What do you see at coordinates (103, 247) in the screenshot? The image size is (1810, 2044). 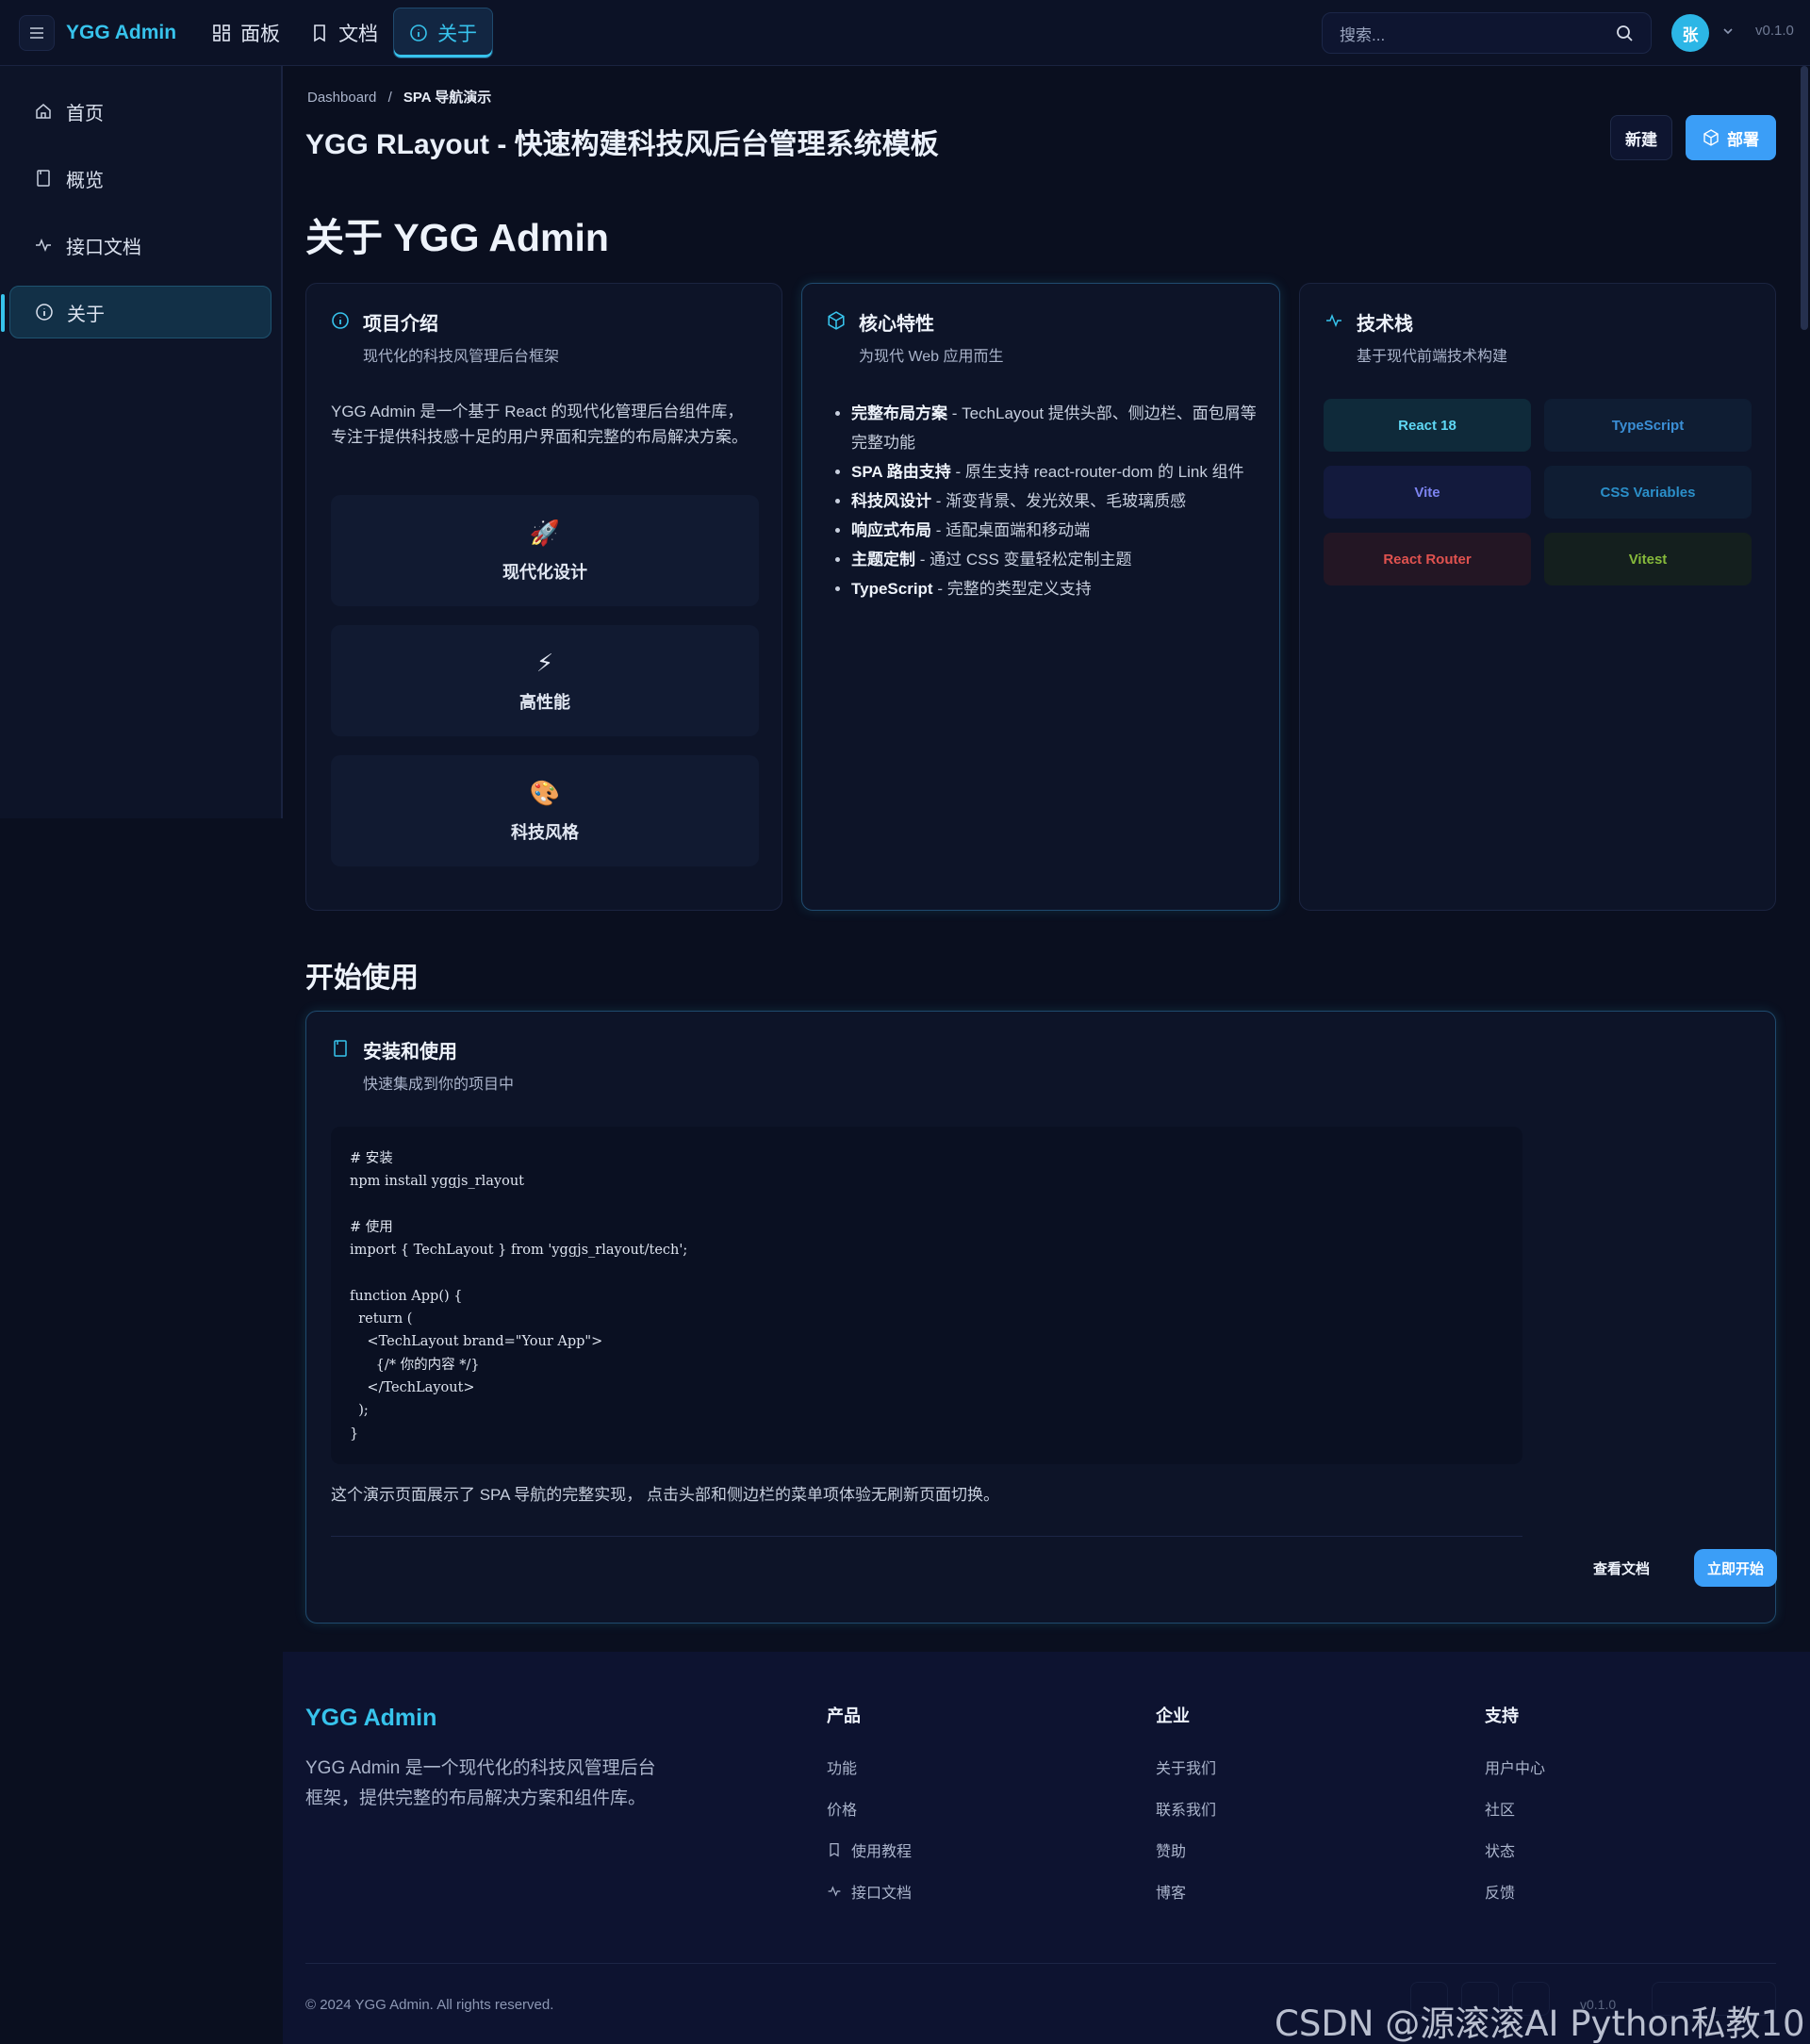 I see `sidebar-item-label: 接口文档` at bounding box center [103, 247].